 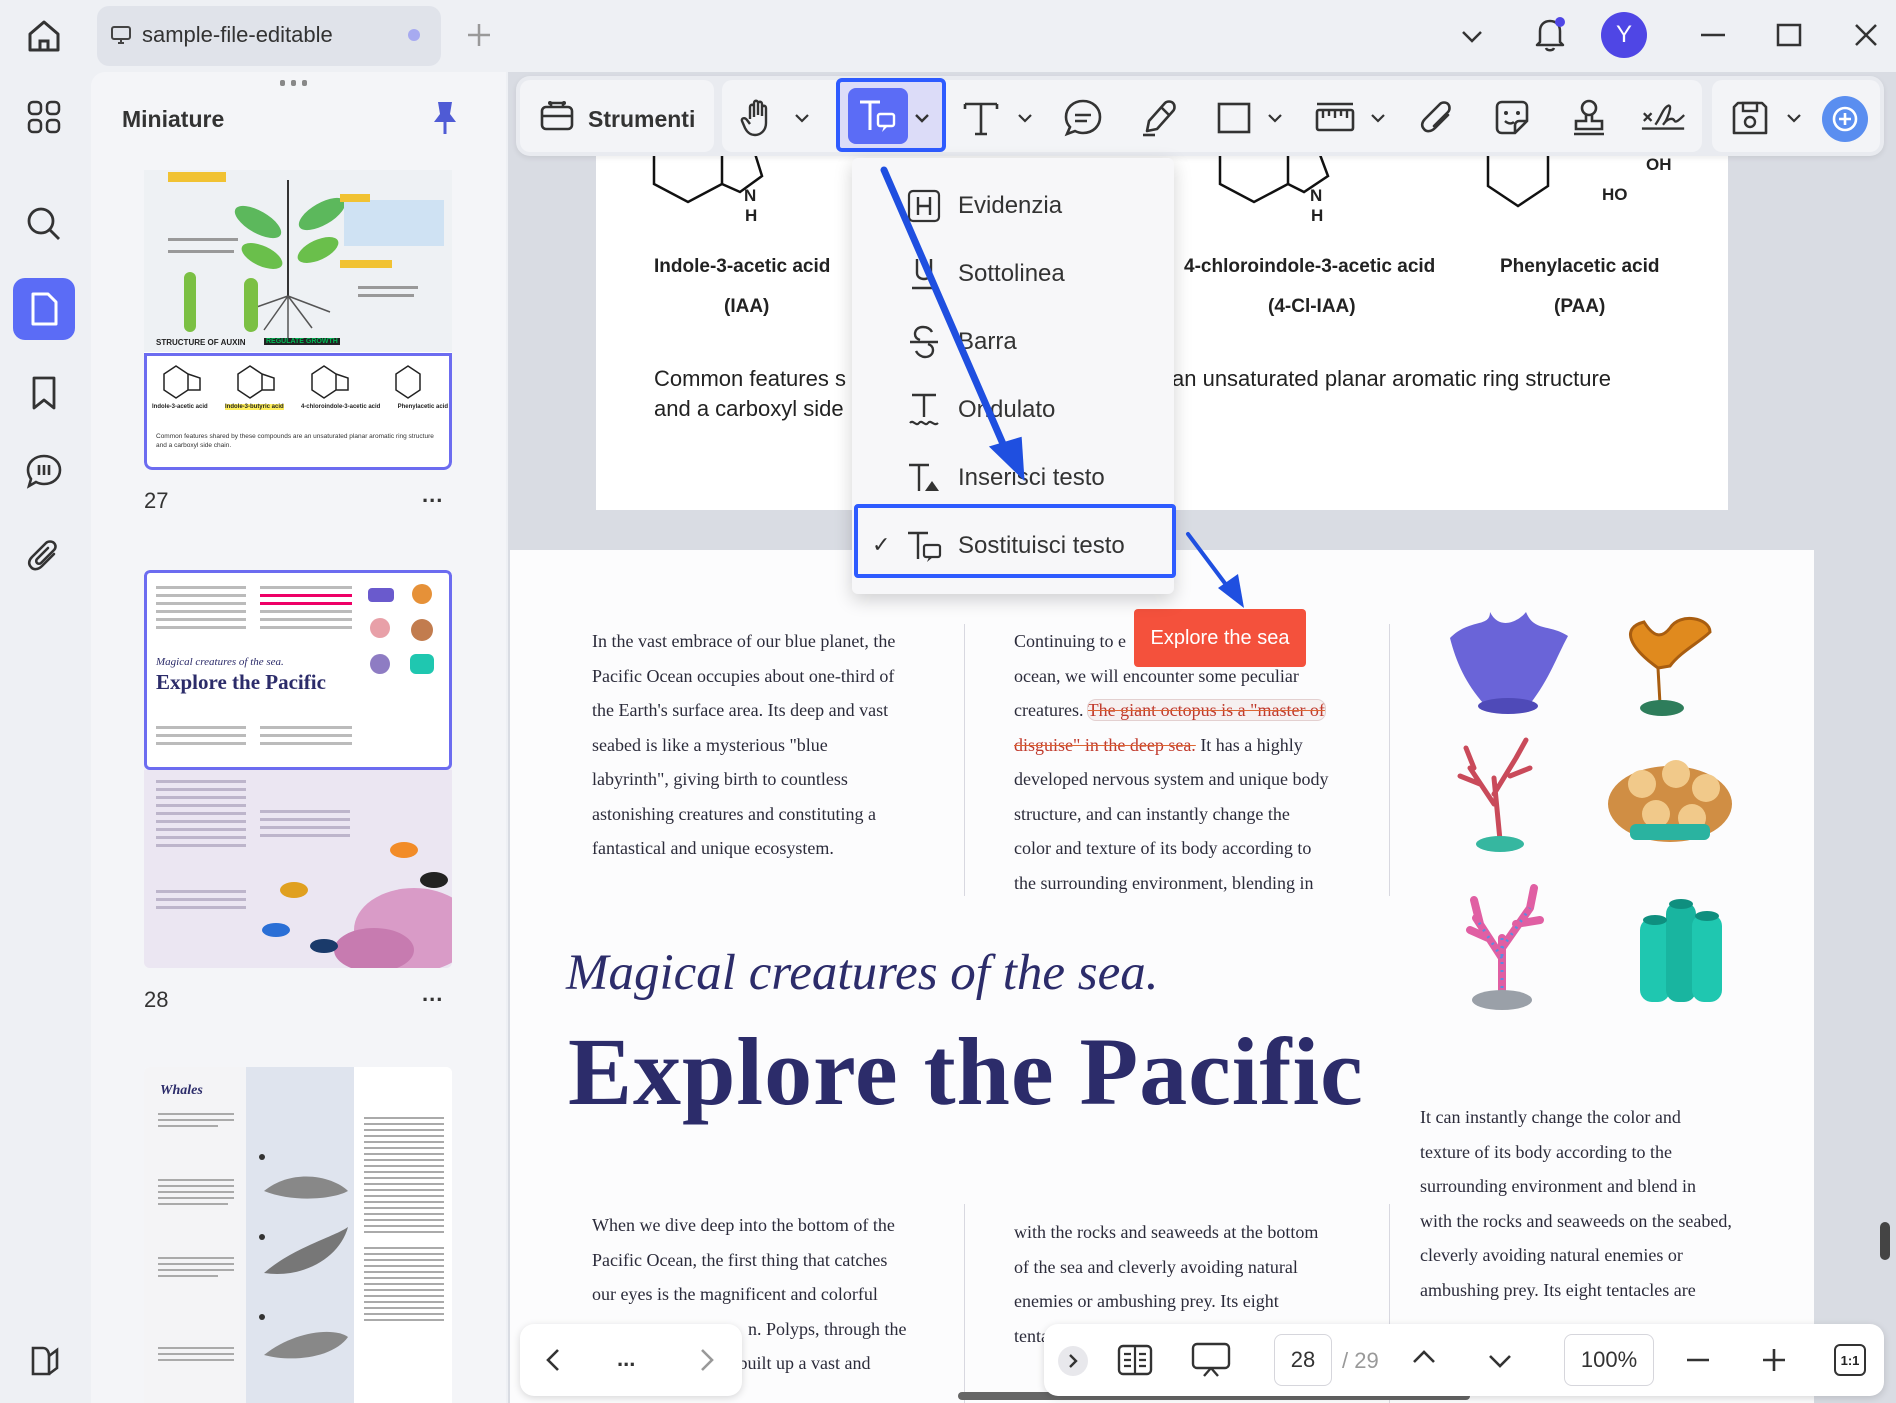 I want to click on replaced-text: disguise" in the deep sea., so click(x=1105, y=745).